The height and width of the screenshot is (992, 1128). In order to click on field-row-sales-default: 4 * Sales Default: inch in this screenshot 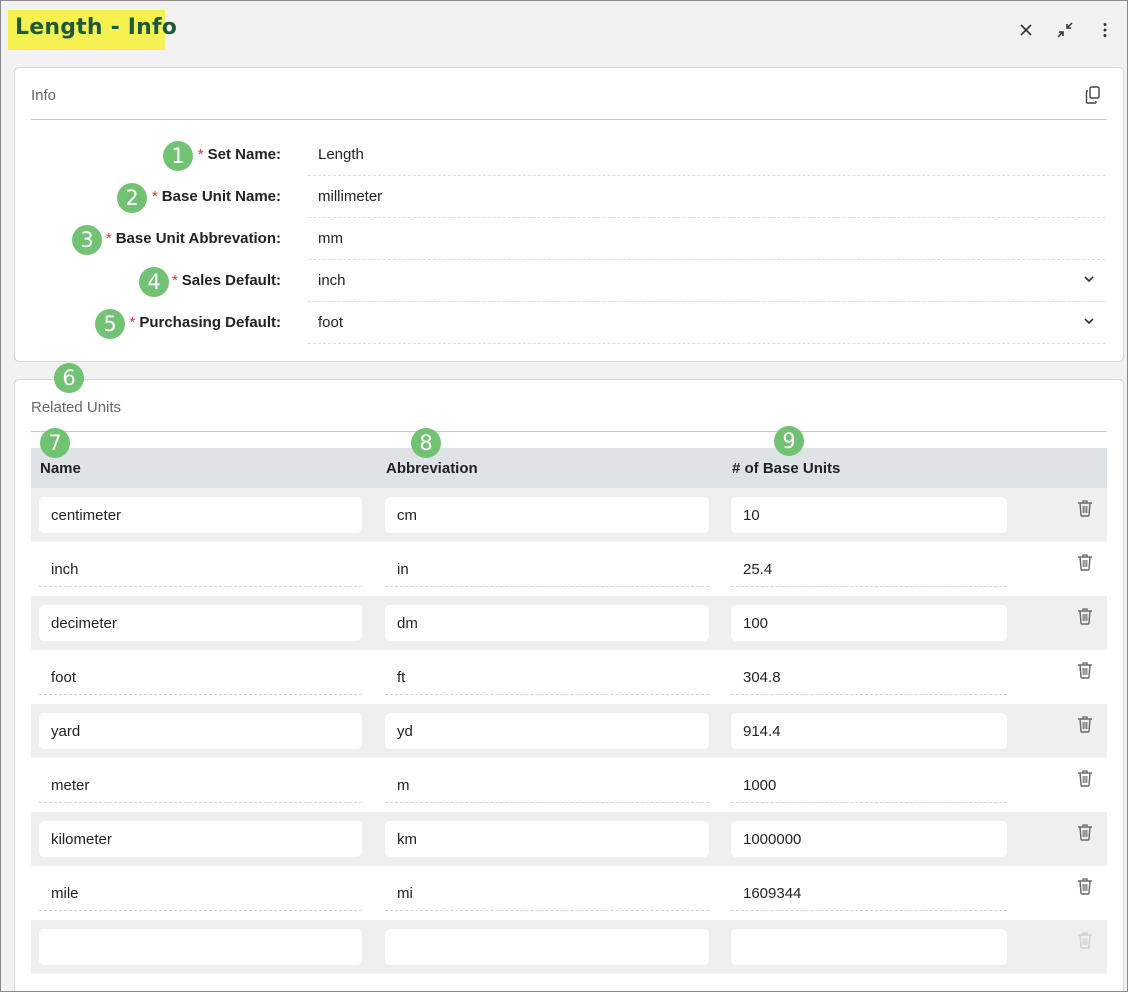, I will do `click(569, 281)`.